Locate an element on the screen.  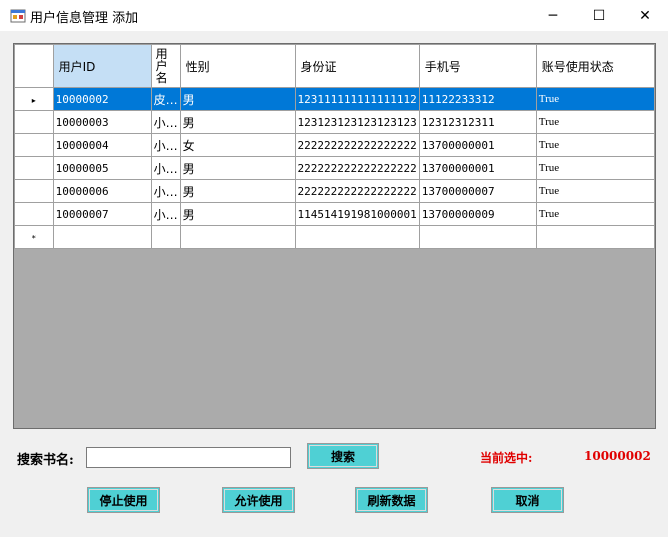
current-row-arrow-icon: ▸ is located at coordinates (33, 100).